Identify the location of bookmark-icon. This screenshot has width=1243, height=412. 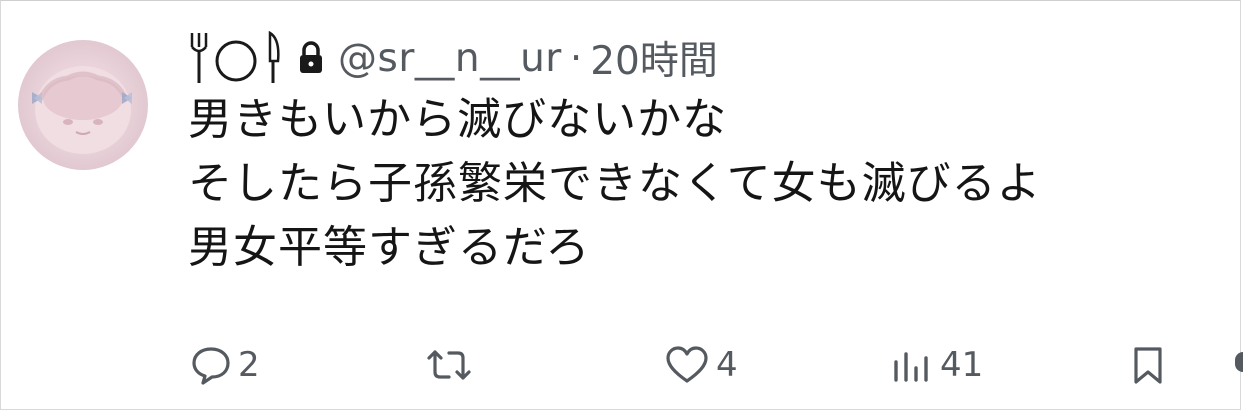
(1148, 365).